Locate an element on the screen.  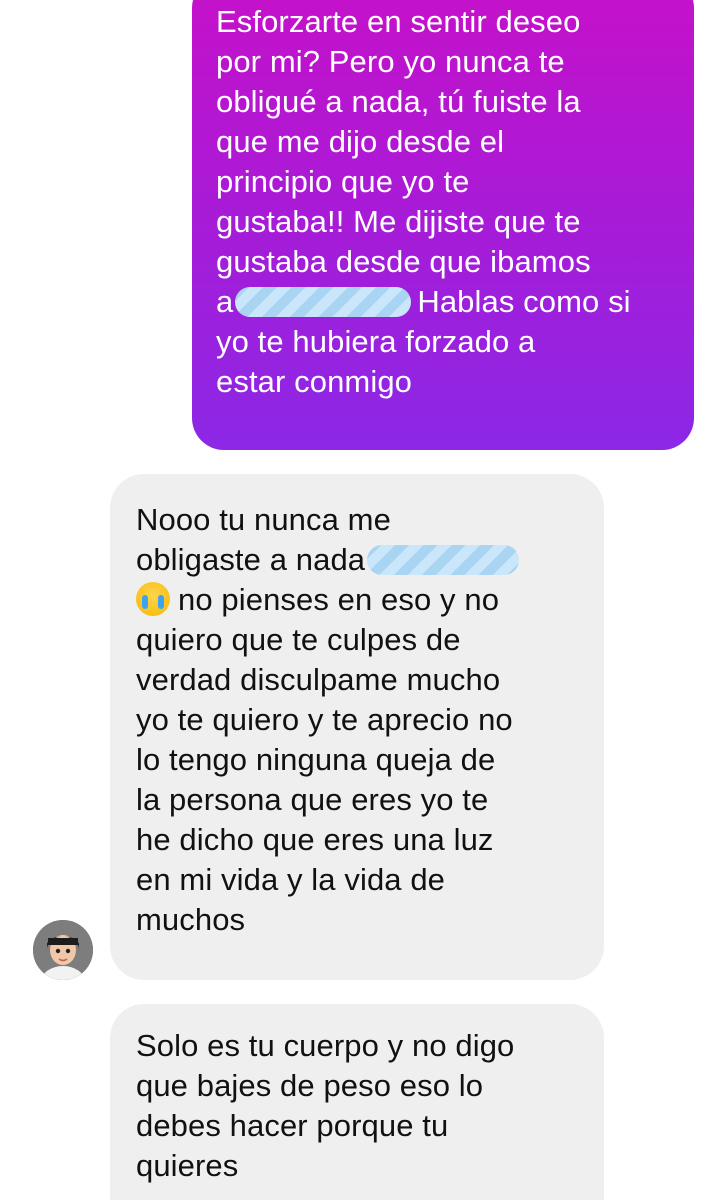
message-fragment: a is located at coordinates (225, 301).